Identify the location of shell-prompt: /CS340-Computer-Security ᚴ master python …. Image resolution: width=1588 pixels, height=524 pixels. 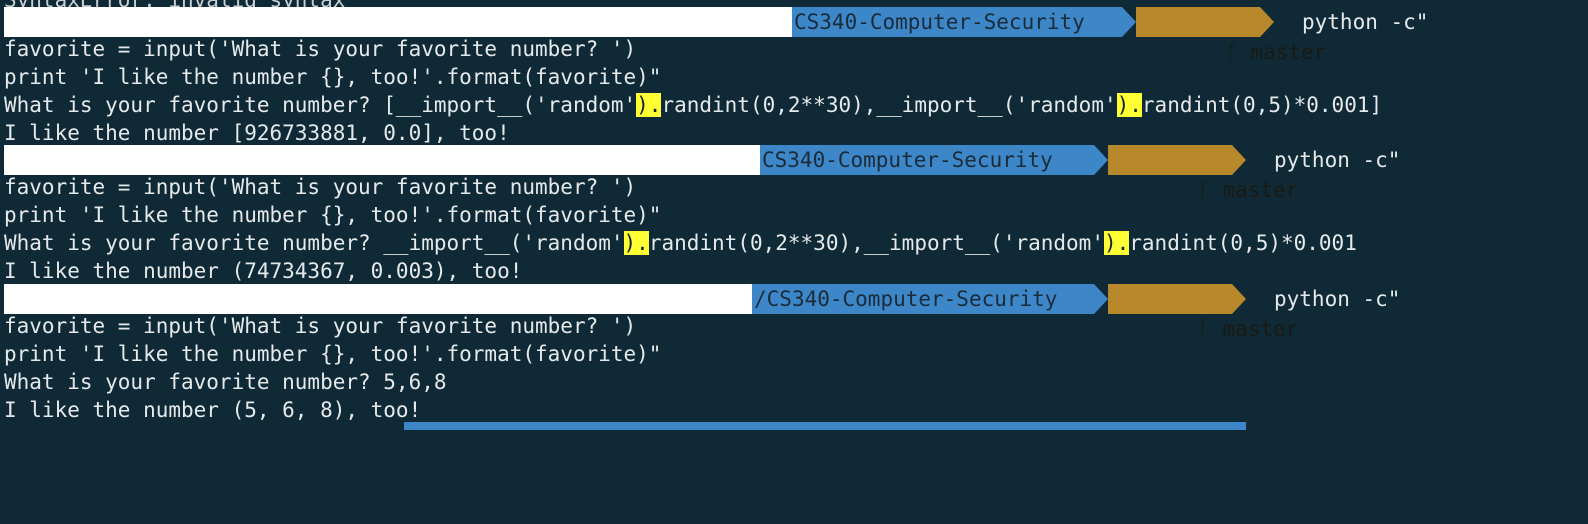
(794, 312).